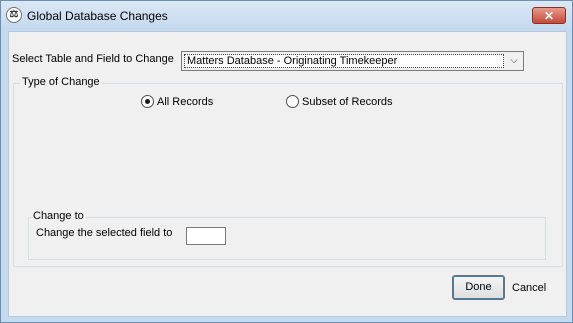  I want to click on app-logo-icon: ⚖, so click(14, 15).